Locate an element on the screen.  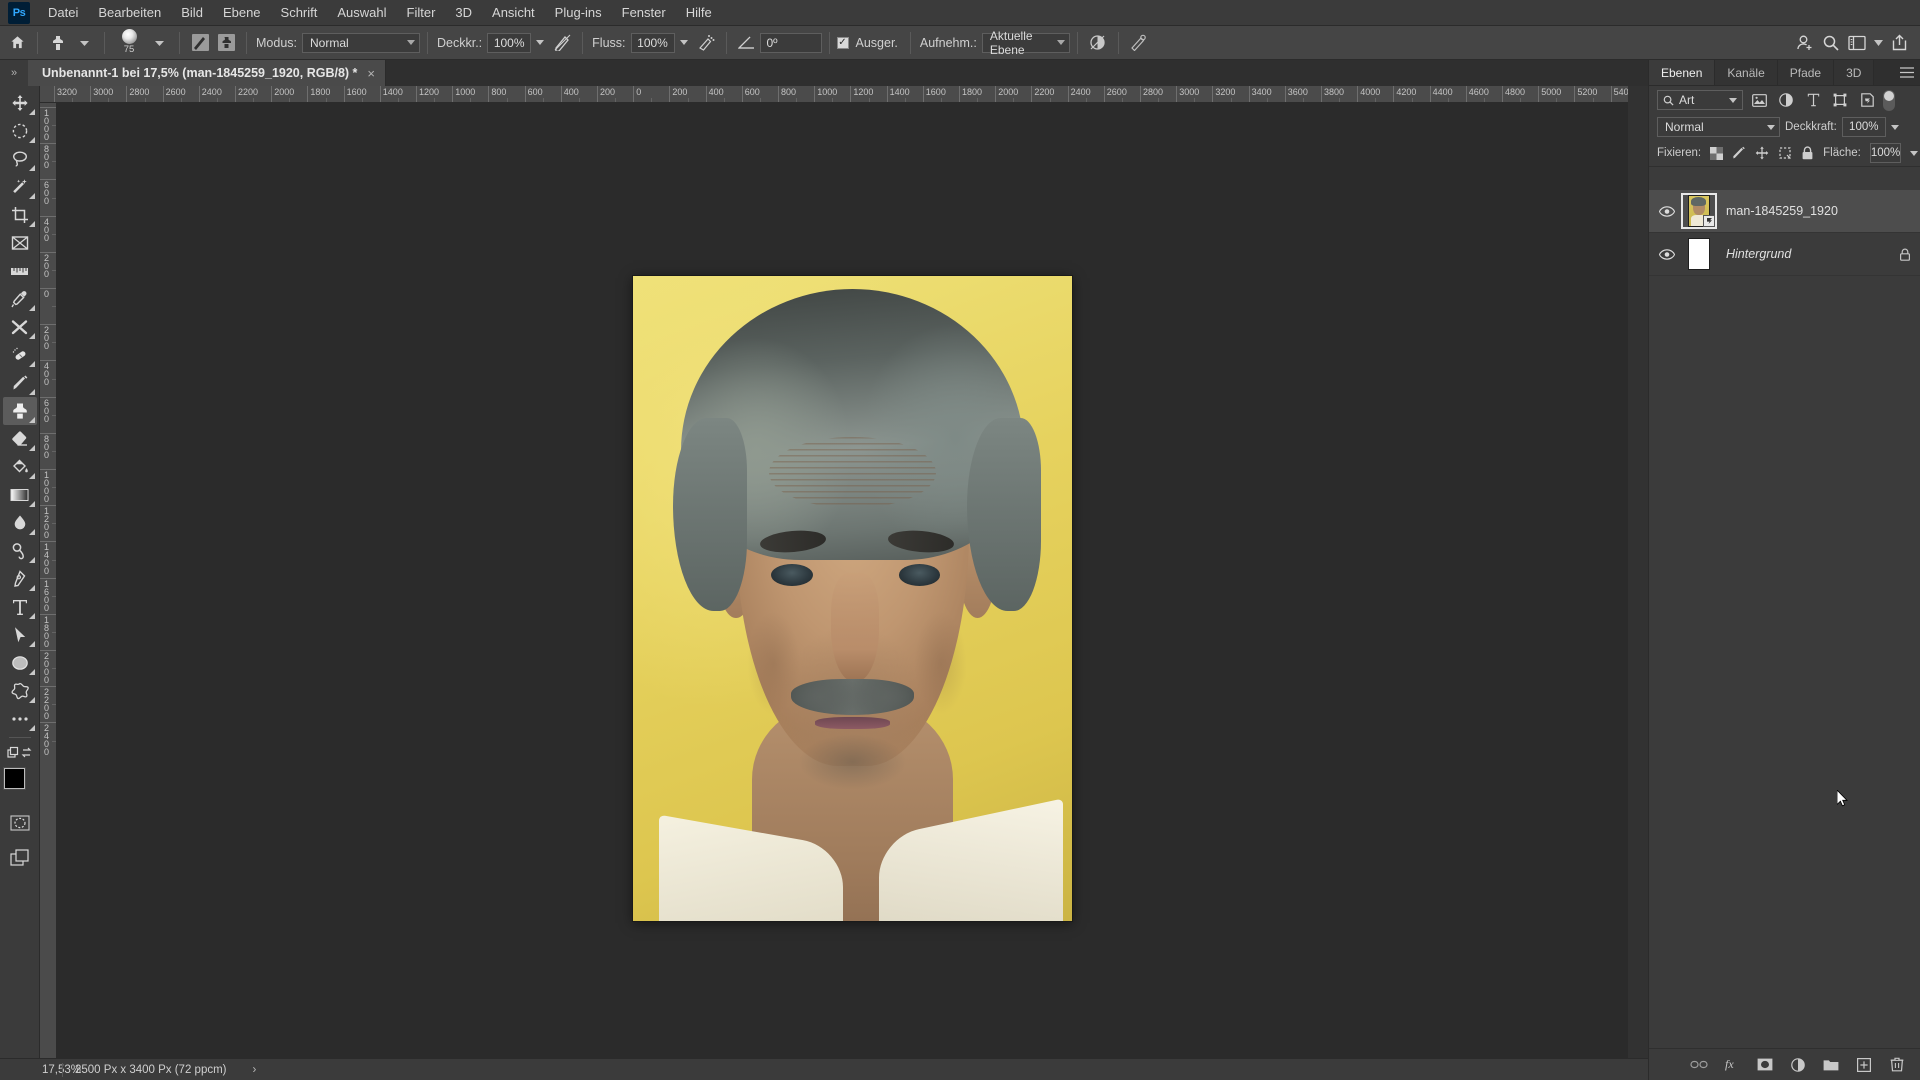
image-canvas is located at coordinates (852, 598).